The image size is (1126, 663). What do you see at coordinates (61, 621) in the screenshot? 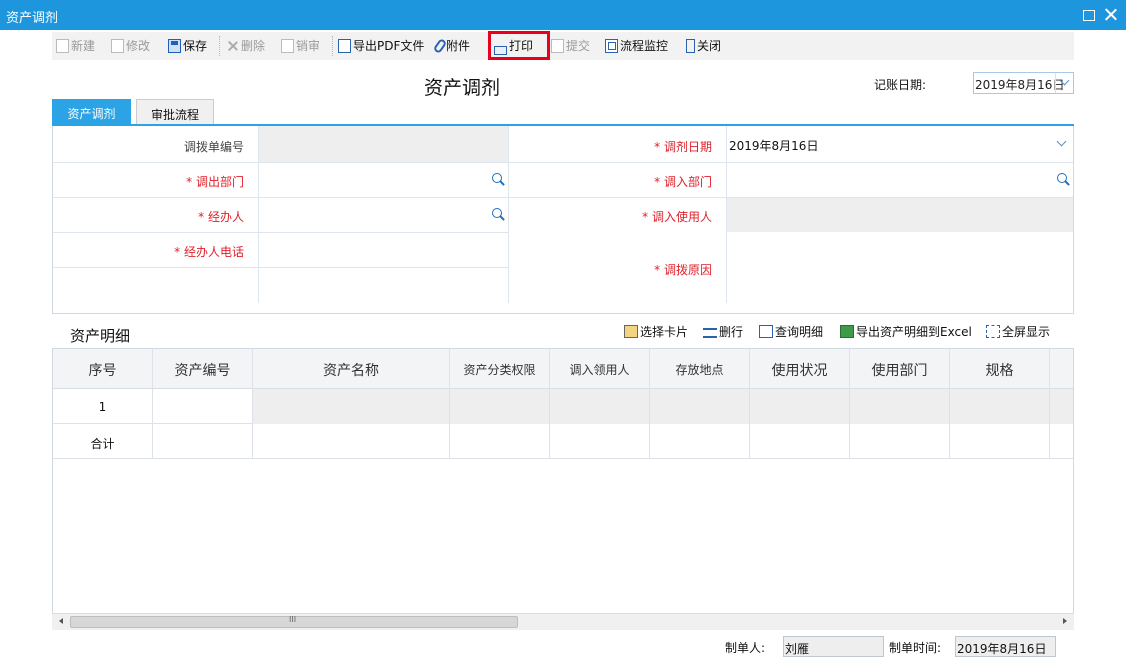
I see `scroll-left-icon` at bounding box center [61, 621].